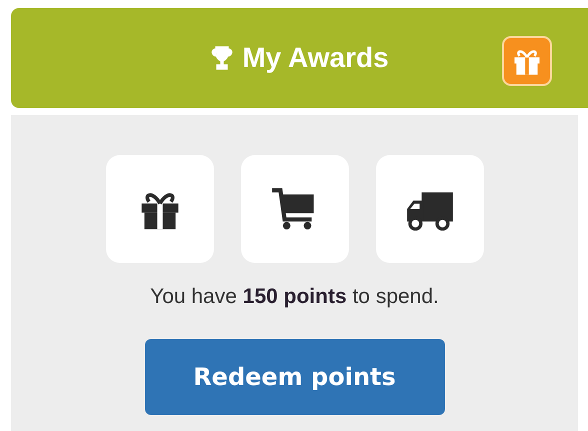 The height and width of the screenshot is (431, 588). What do you see at coordinates (294, 377) in the screenshot?
I see `redeem-button: Redeem points` at bounding box center [294, 377].